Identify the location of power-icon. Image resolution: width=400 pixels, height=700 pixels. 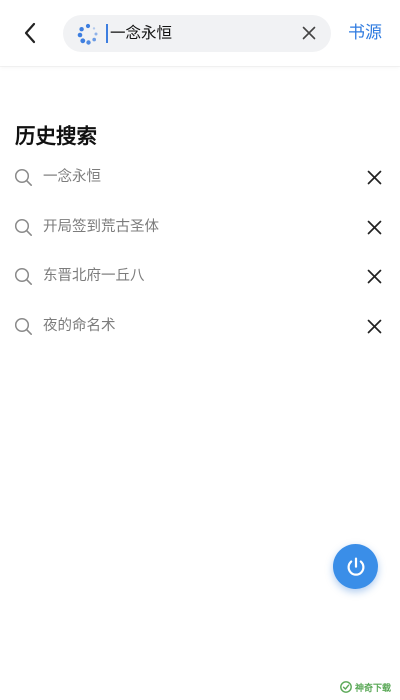
(355, 566).